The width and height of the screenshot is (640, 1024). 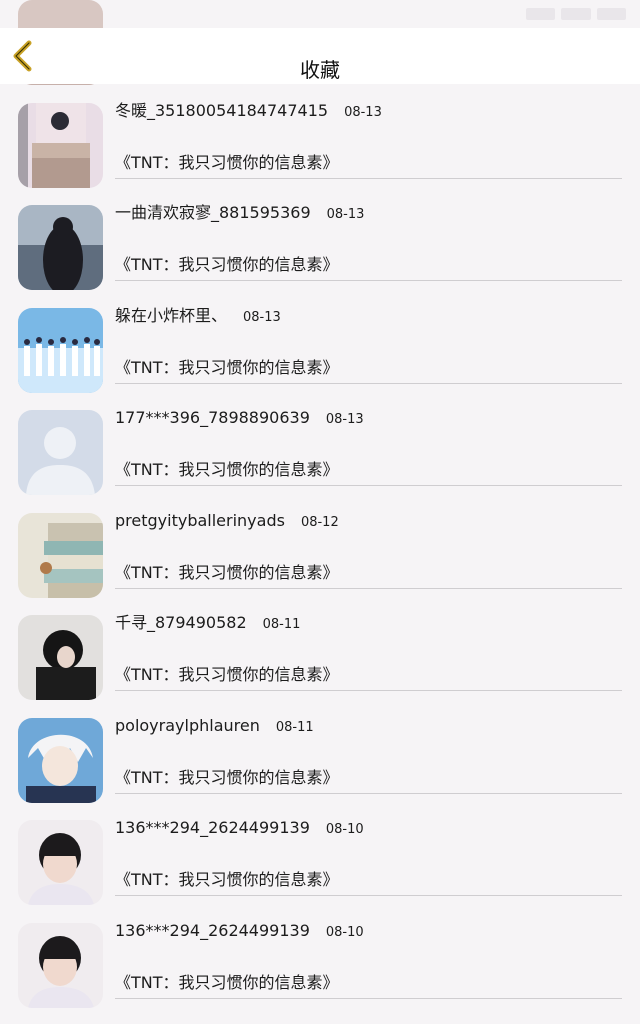 I want to click on user-name-text: 一曲清欢寂寥_881595369, so click(x=213, y=212).